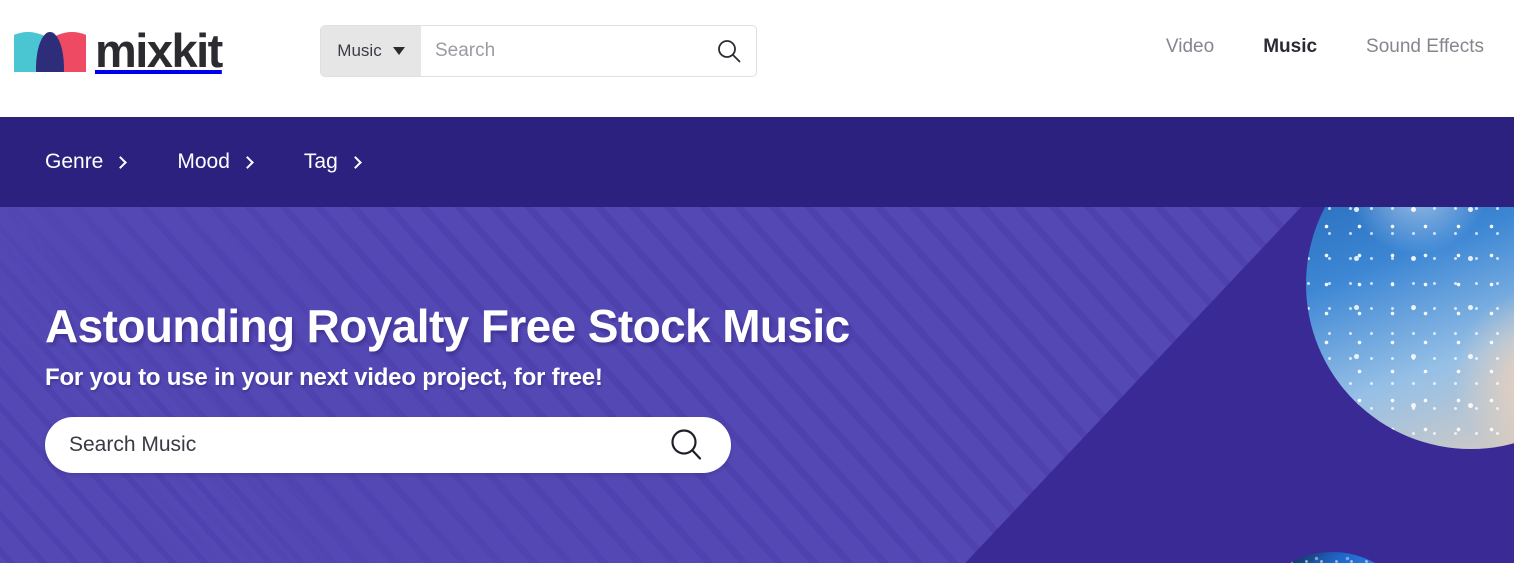 This screenshot has width=1514, height=563. What do you see at coordinates (1425, 47) in the screenshot?
I see `nav-link-sound-effects: Sound Effects` at bounding box center [1425, 47].